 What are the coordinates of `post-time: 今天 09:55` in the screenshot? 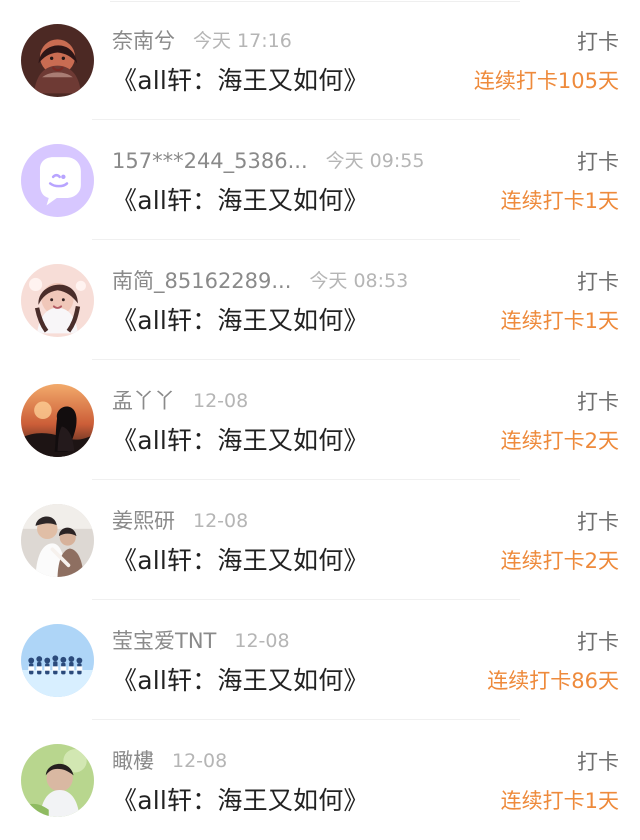 It's located at (375, 161).